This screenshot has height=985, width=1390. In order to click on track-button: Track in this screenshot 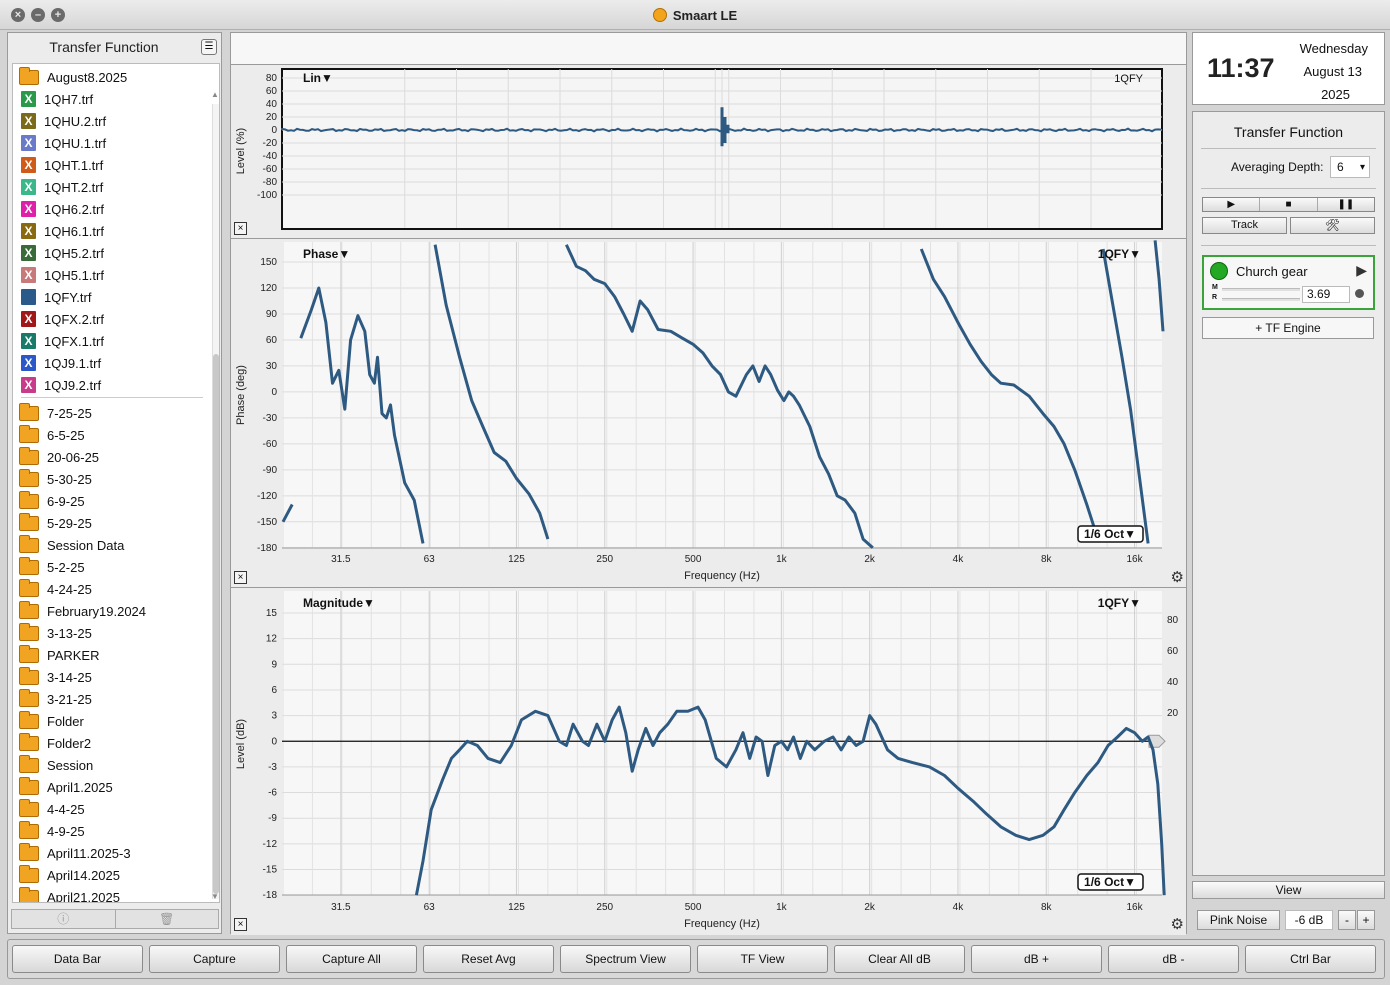, I will do `click(1244, 225)`.